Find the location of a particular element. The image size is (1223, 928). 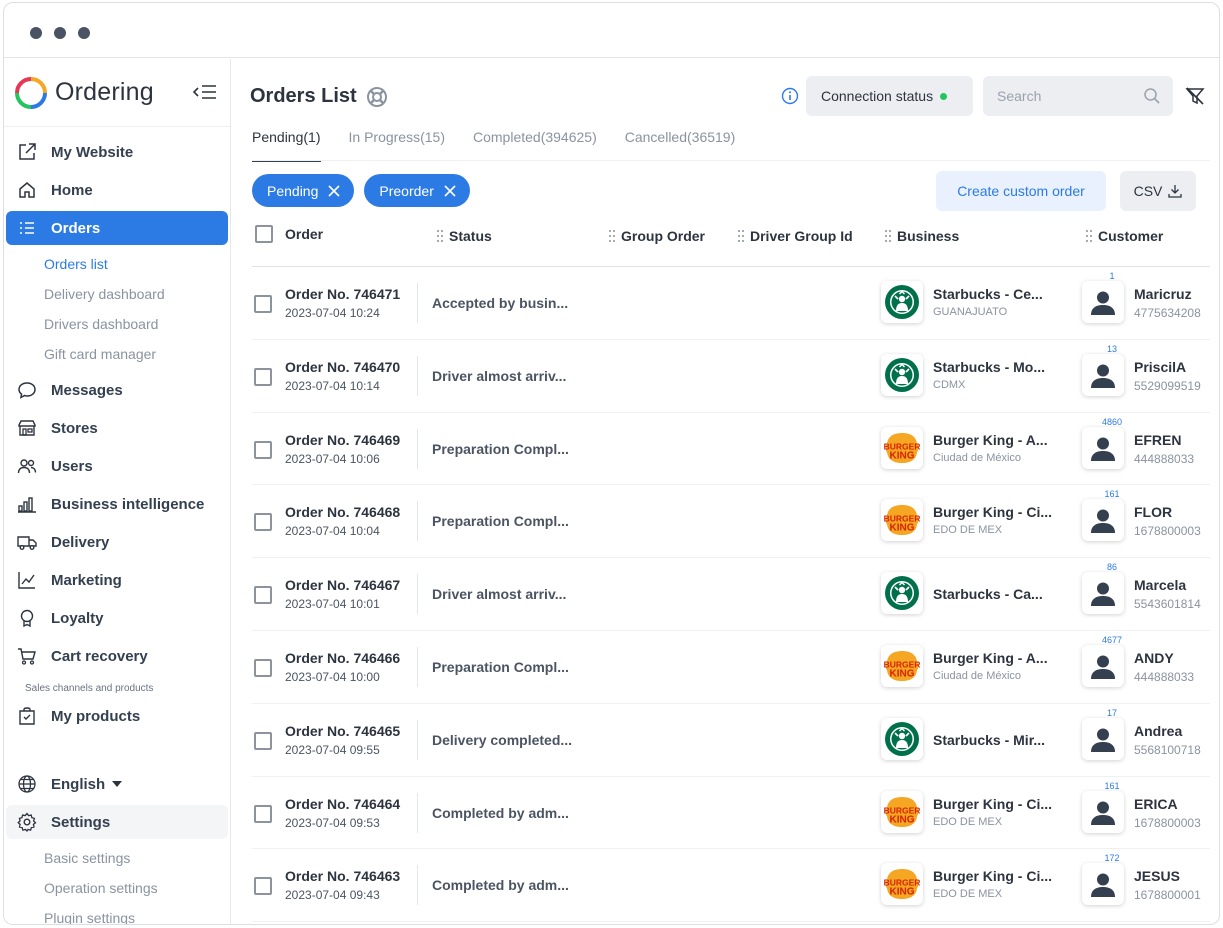

business-city: EDO DE MEX is located at coordinates (968, 821).